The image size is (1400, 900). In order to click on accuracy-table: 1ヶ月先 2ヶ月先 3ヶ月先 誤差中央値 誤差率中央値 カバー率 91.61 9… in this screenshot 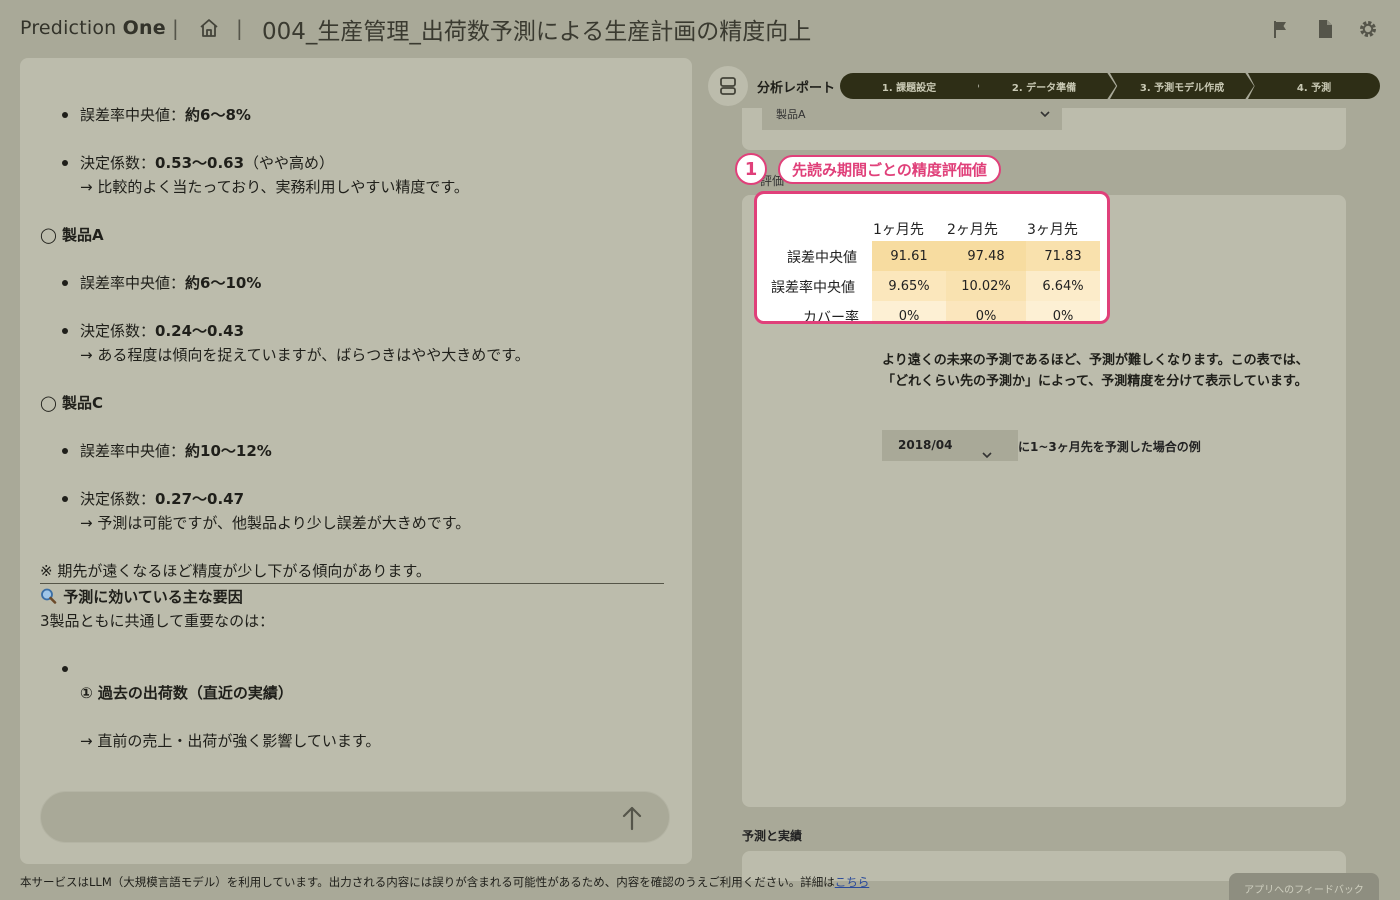, I will do `click(932, 257)`.